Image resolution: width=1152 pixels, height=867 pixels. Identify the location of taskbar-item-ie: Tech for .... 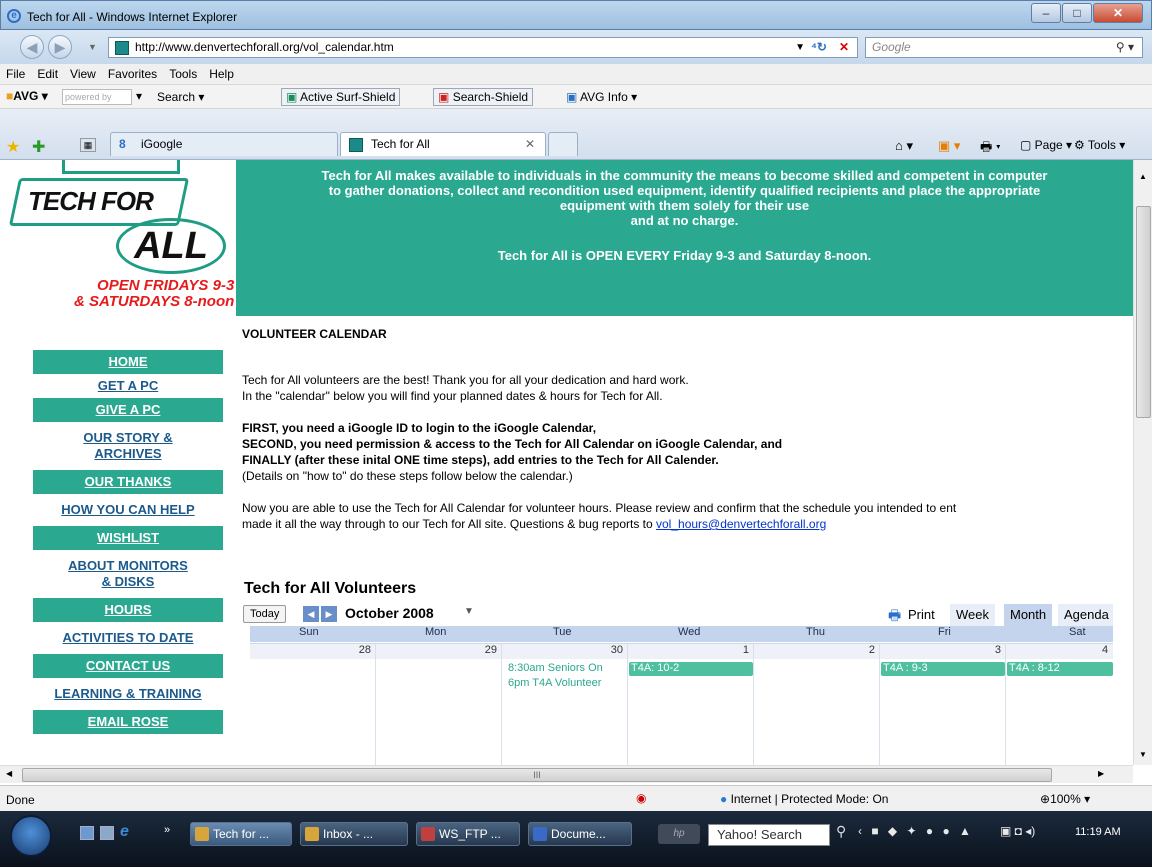
(241, 834).